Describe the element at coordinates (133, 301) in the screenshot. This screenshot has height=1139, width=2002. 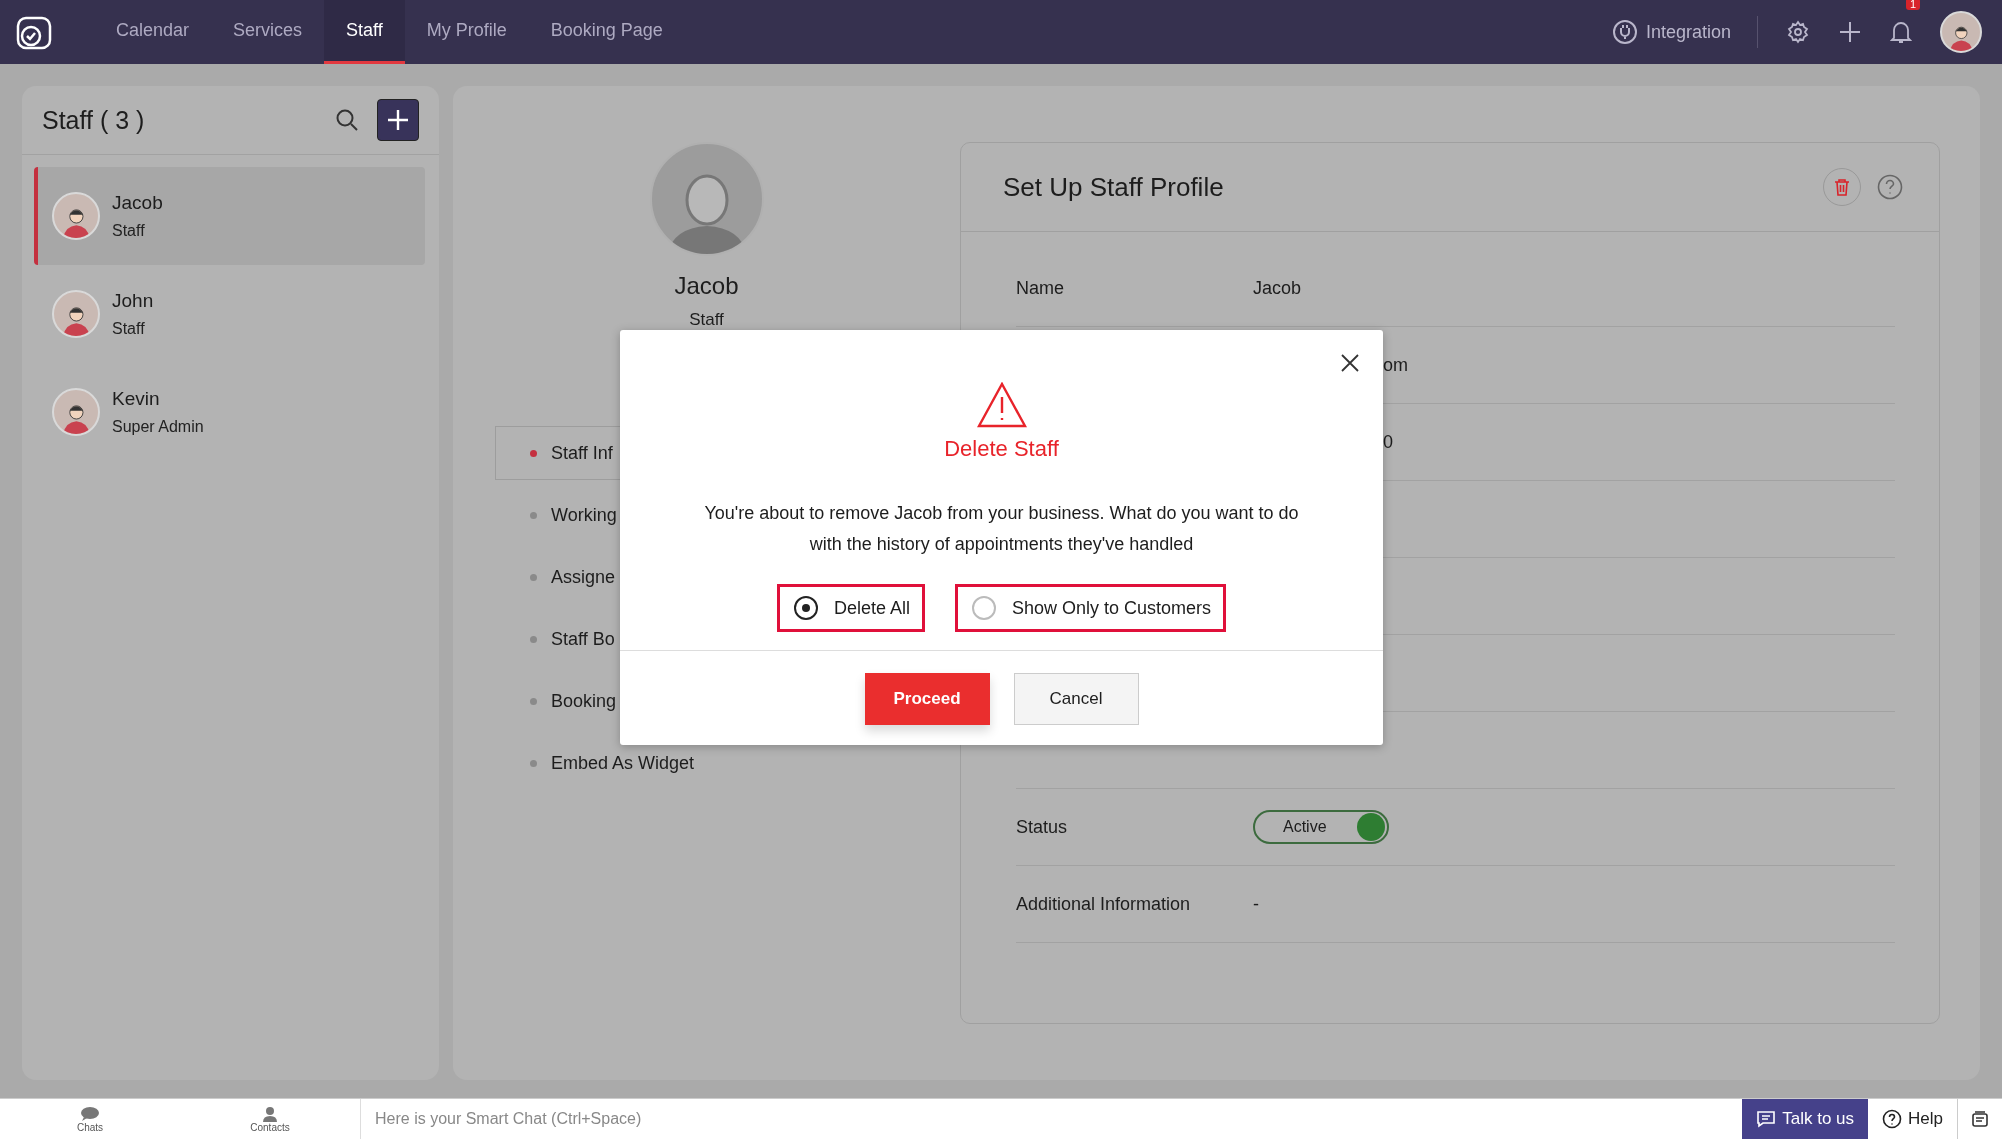
I see `staff-name: John` at that location.